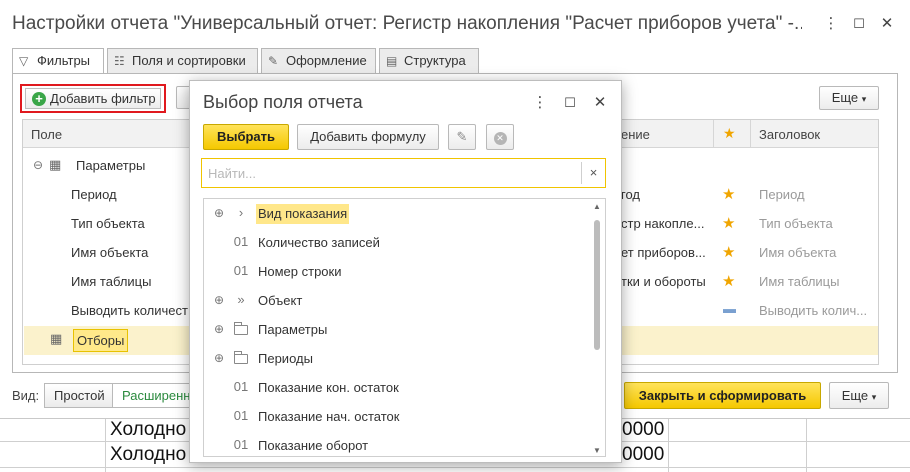 Image resolution: width=910 pixels, height=472 pixels. Describe the element at coordinates (94, 194) in the screenshot. I see `filter-row-field: Период` at that location.